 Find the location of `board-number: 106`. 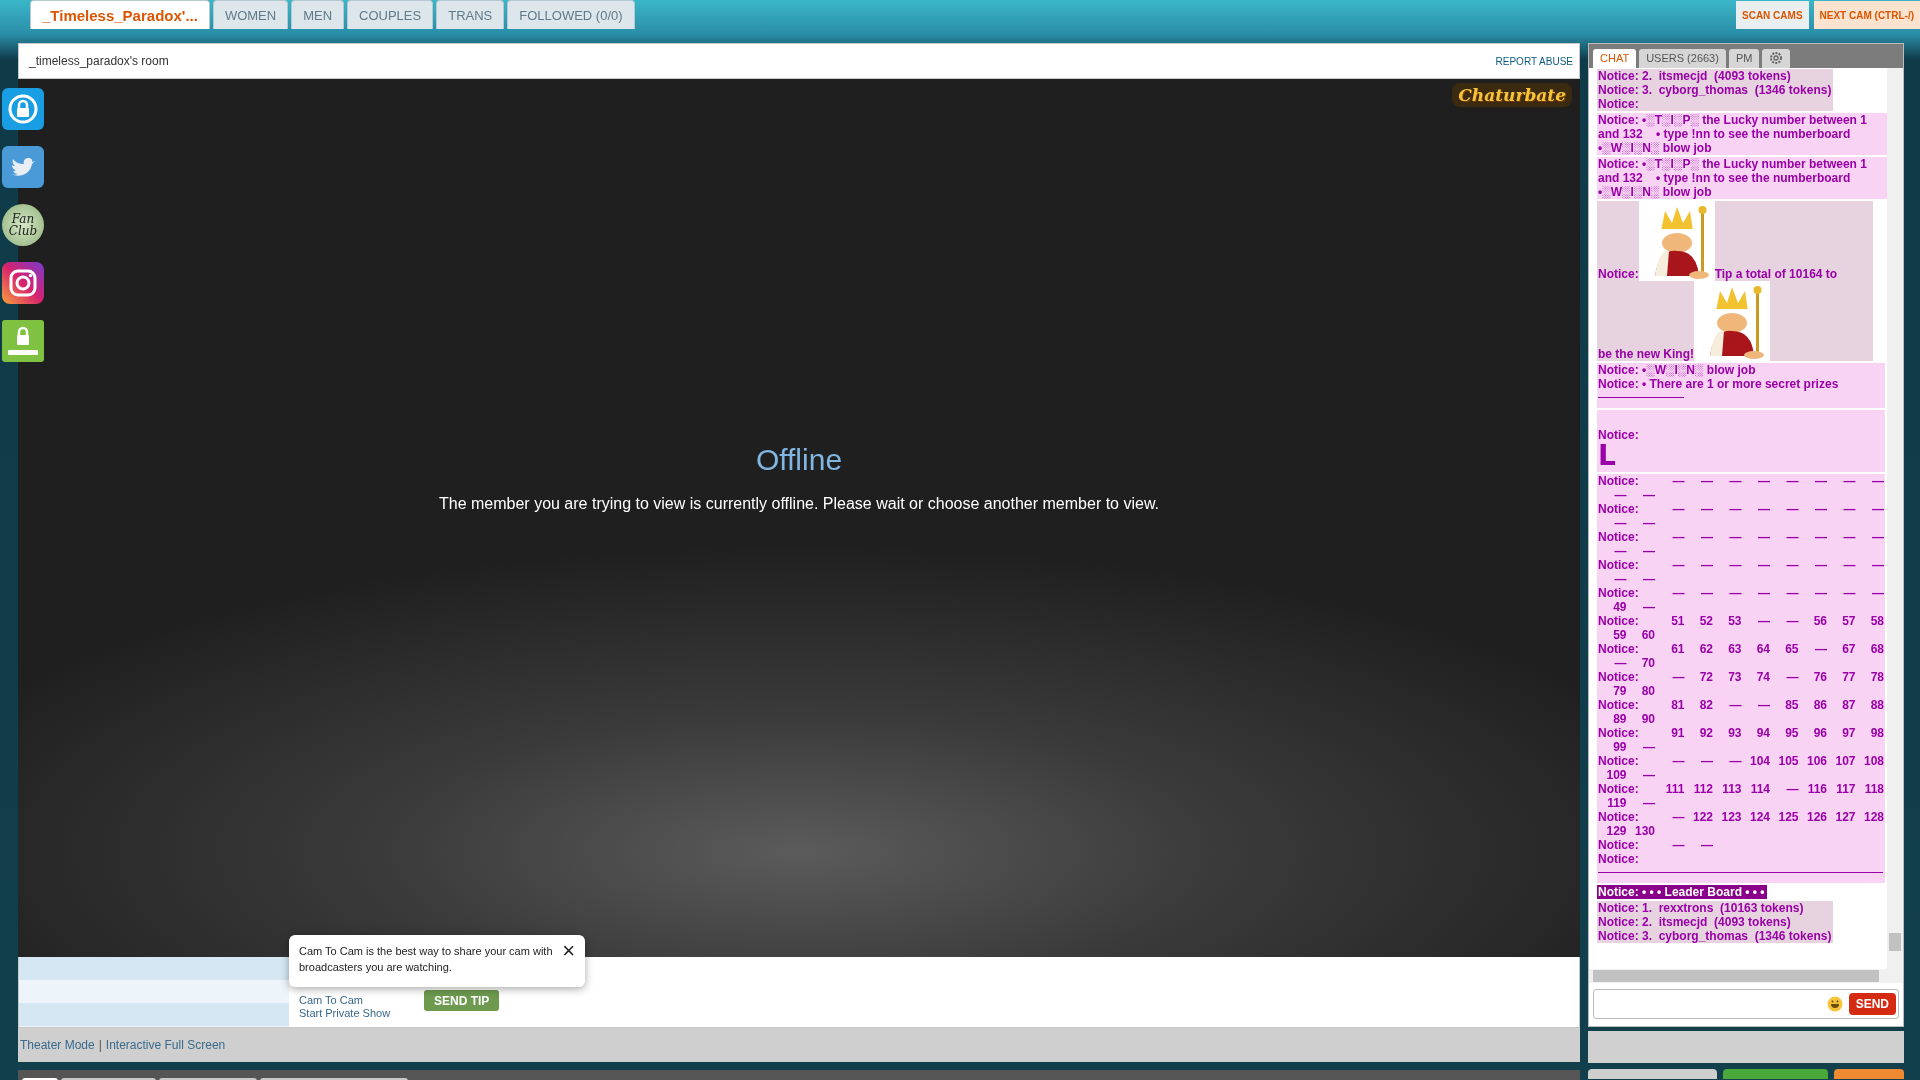

board-number: 106 is located at coordinates (1816, 760).